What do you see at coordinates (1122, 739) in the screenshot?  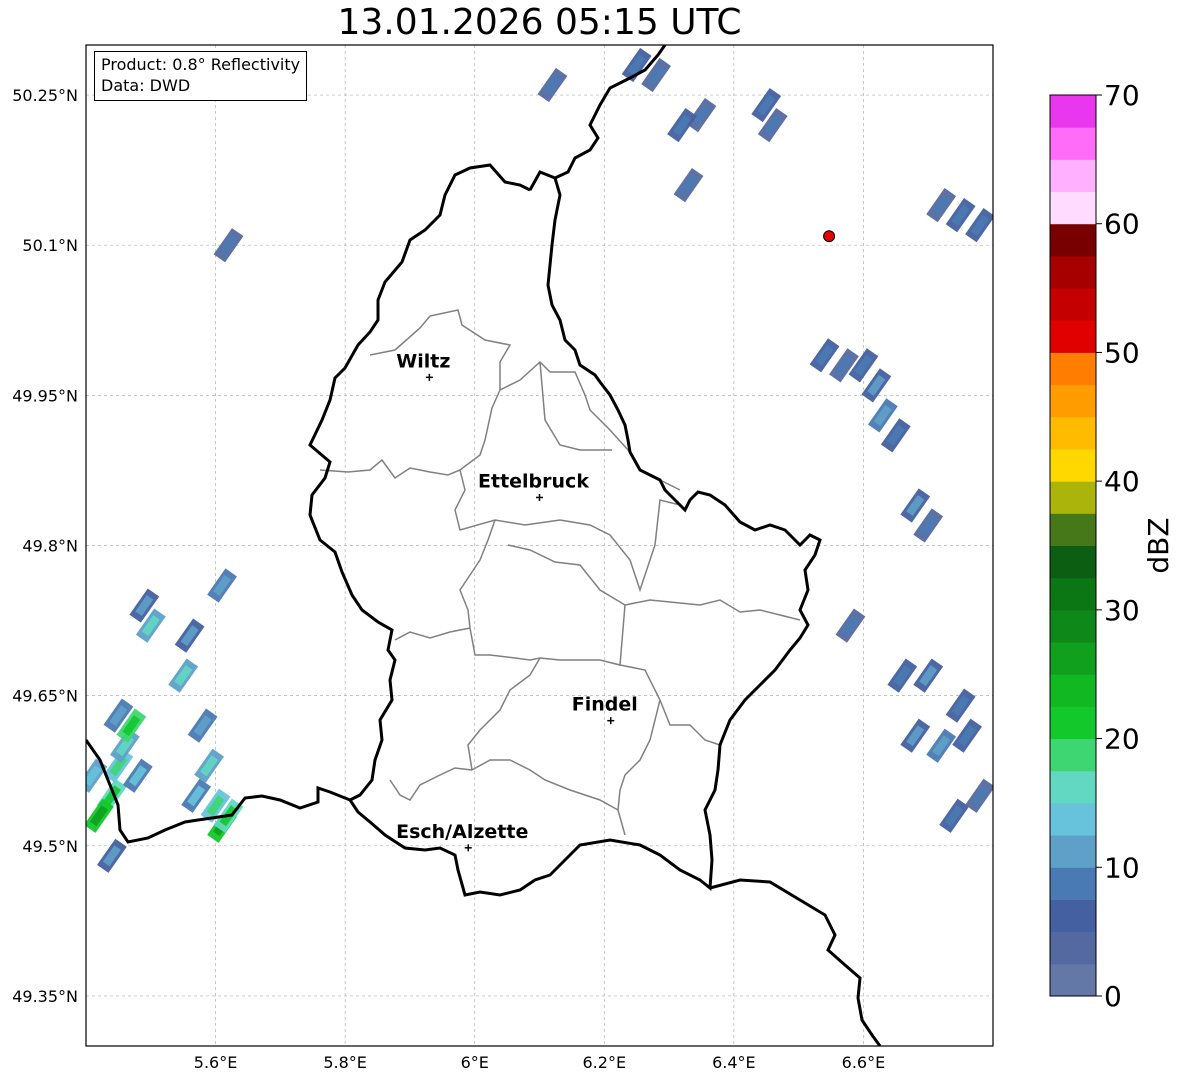 I see `colorbar-tick-label: 20` at bounding box center [1122, 739].